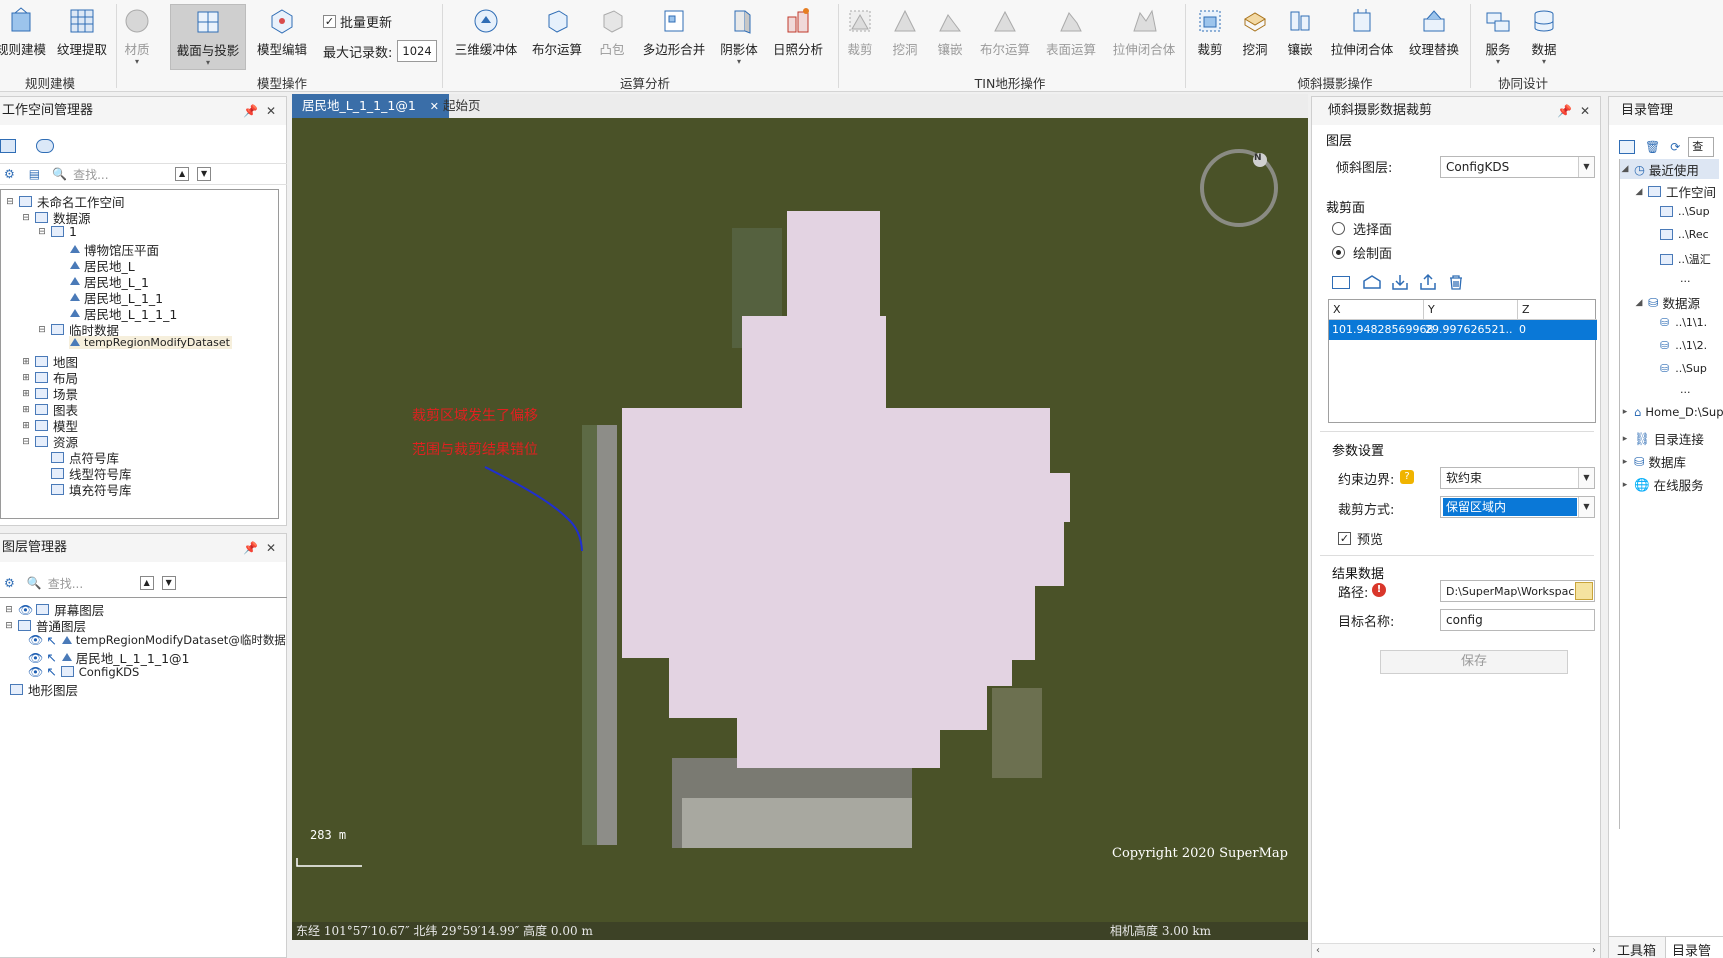 The width and height of the screenshot is (1723, 958). I want to click on folder-icon, so click(1584, 591).